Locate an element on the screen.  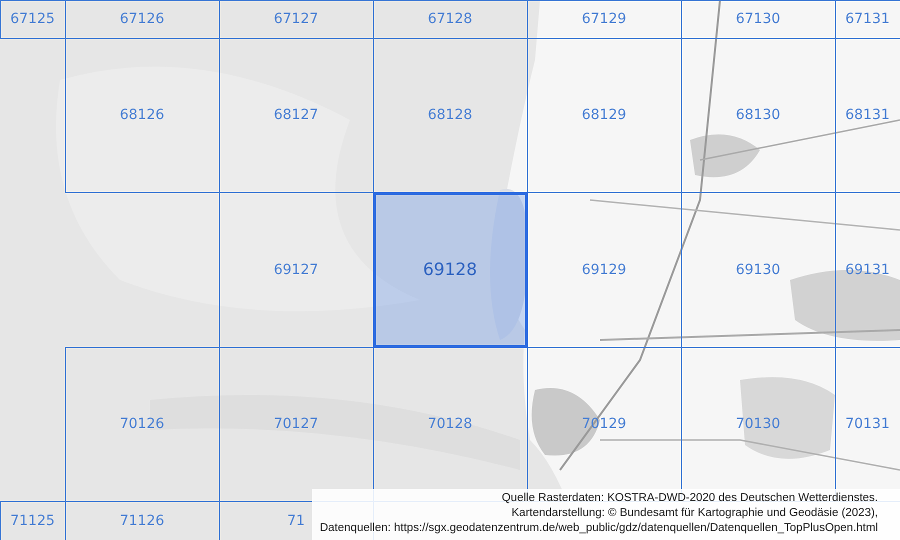
grid-label: 67129 is located at coordinates (604, 19).